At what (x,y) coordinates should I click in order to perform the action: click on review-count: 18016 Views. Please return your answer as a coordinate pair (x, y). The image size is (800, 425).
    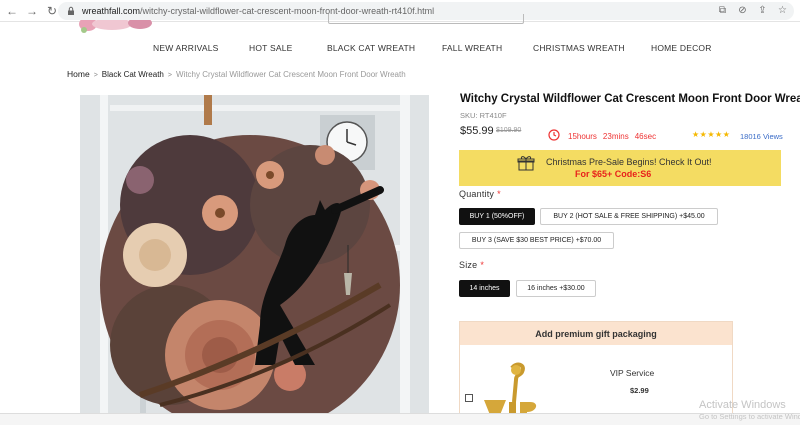
    Looking at the image, I should click on (761, 136).